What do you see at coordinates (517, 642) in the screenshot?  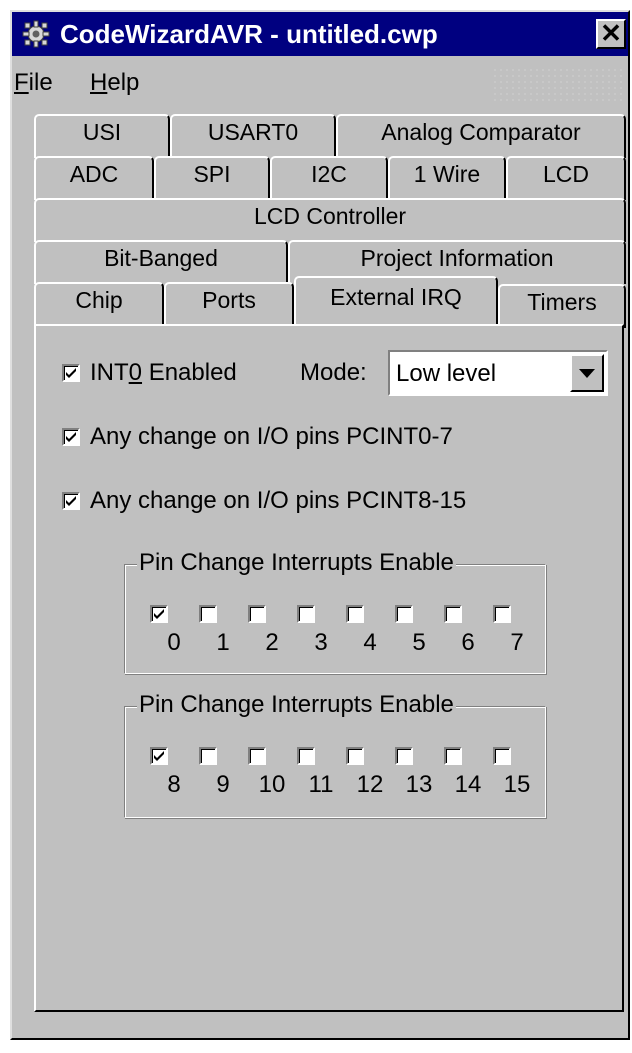 I see `pin-number: 7` at bounding box center [517, 642].